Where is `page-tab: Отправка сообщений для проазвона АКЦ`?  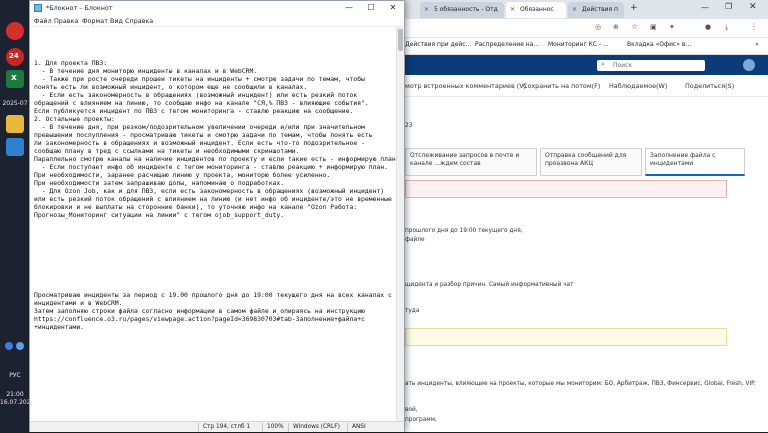
page-tab: Отправка сообщений для проазвона АКЦ is located at coordinates (591, 162).